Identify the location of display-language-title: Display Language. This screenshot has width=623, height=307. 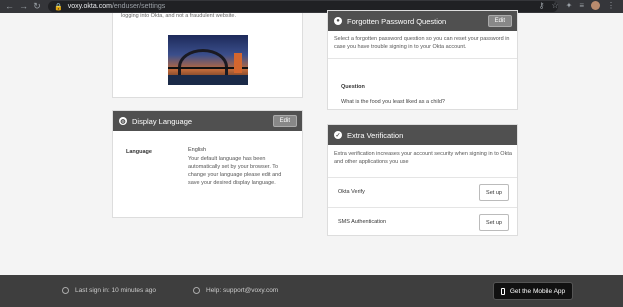
(162, 121).